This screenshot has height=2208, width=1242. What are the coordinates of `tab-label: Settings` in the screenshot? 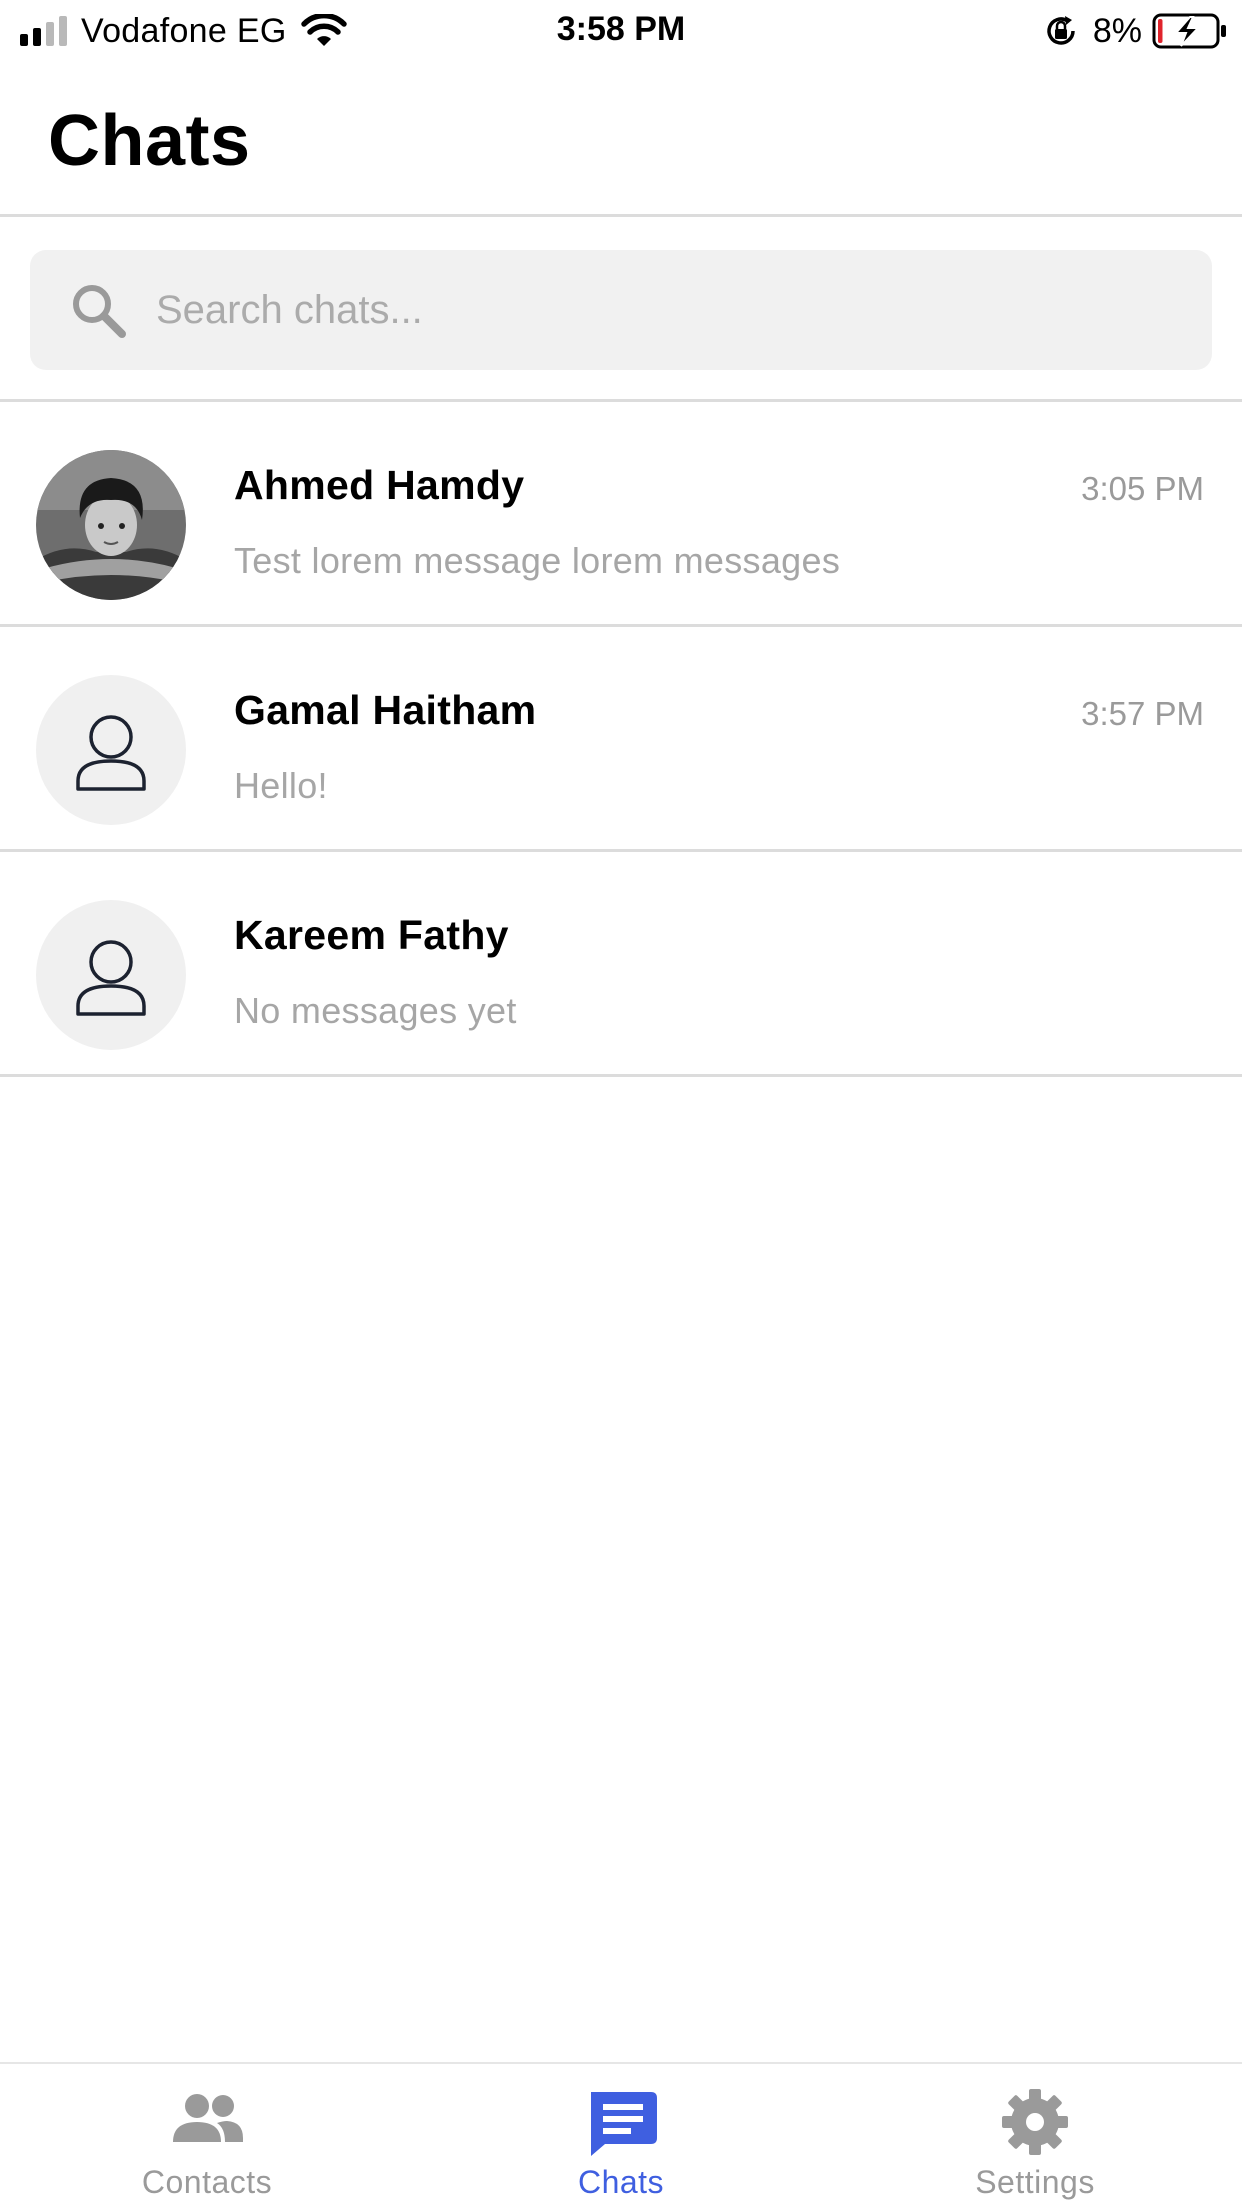 It's located at (1035, 2182).